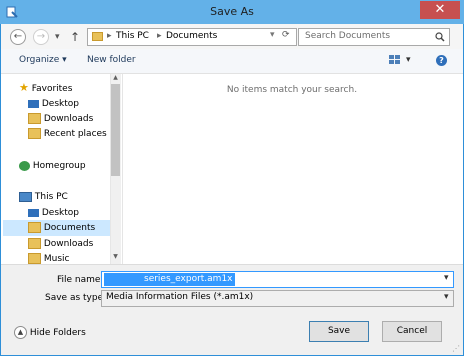 The image size is (464, 356). What do you see at coordinates (277, 298) in the screenshot?
I see `save-type-select: Media Information Files (*.am1x) ▾` at bounding box center [277, 298].